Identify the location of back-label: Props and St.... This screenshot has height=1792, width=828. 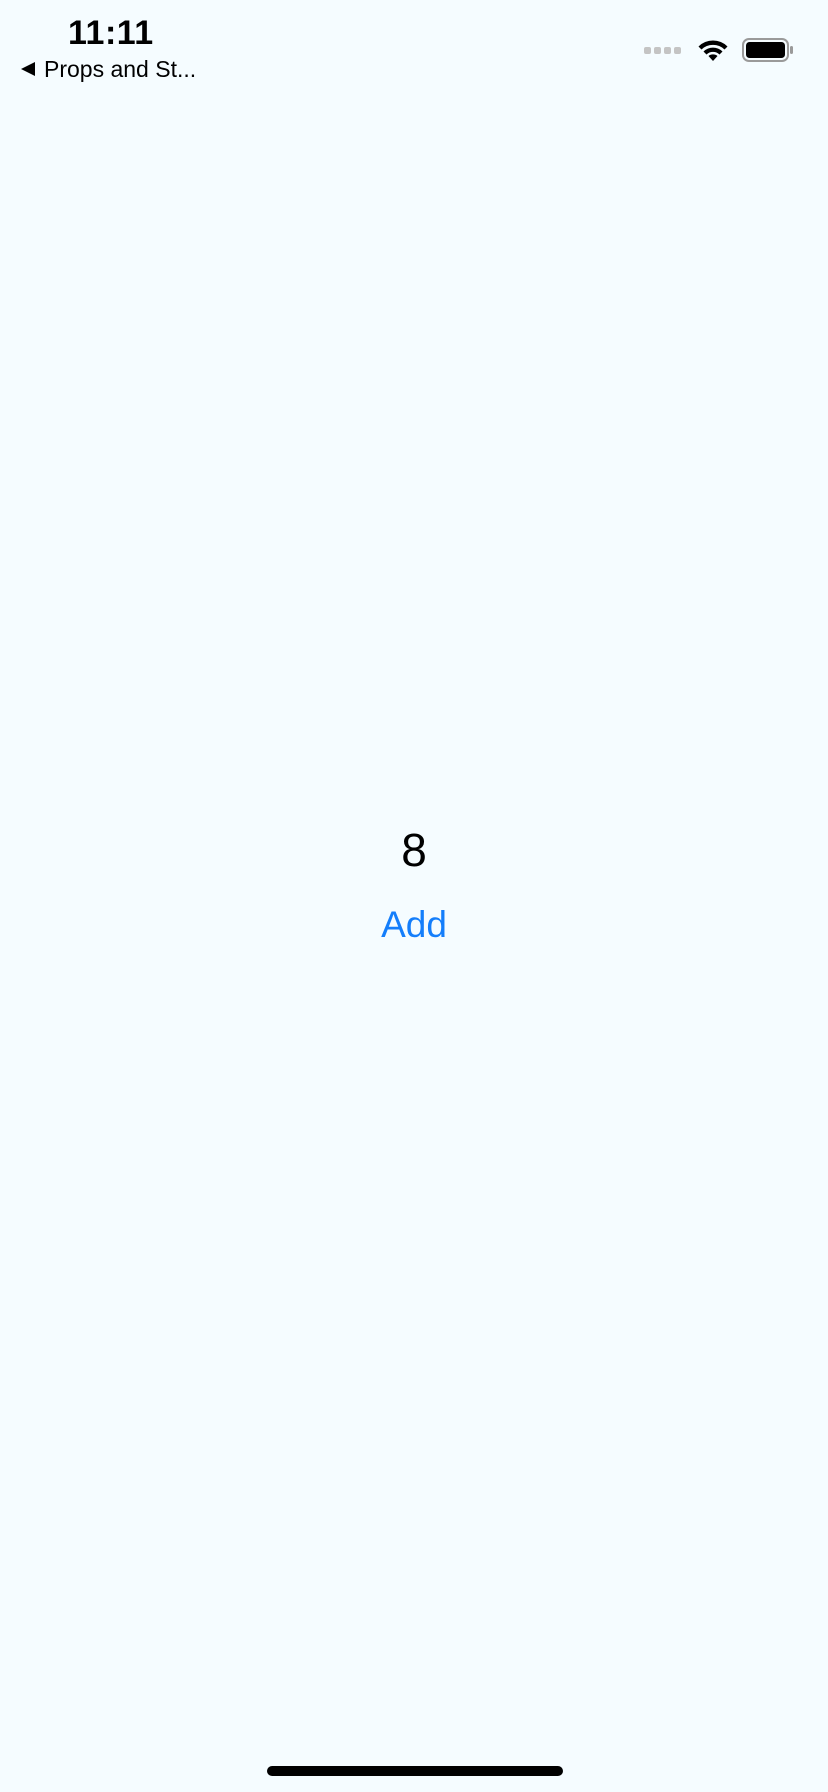
(120, 68).